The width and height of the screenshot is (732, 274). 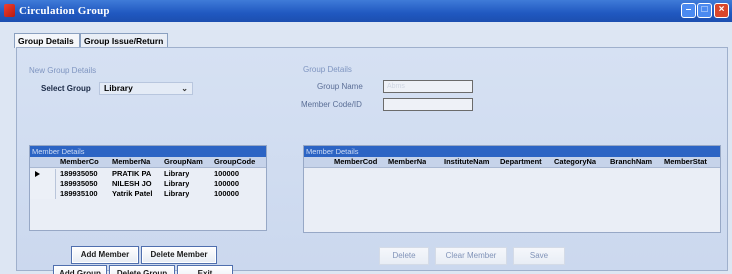 I want to click on chevron-down-icon: ⌄, so click(x=184, y=88).